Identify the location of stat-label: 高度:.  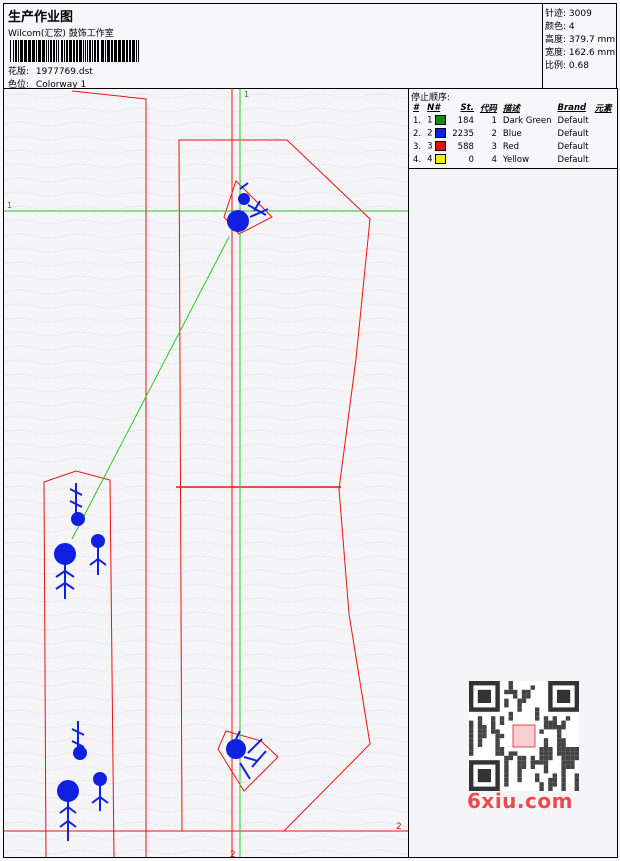
(556, 40).